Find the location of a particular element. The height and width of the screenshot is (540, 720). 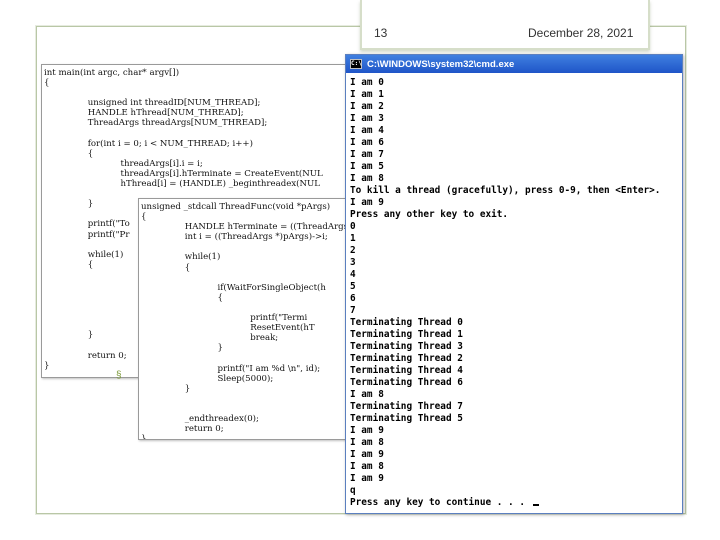

slide-header-tab is located at coordinates (505, 25).